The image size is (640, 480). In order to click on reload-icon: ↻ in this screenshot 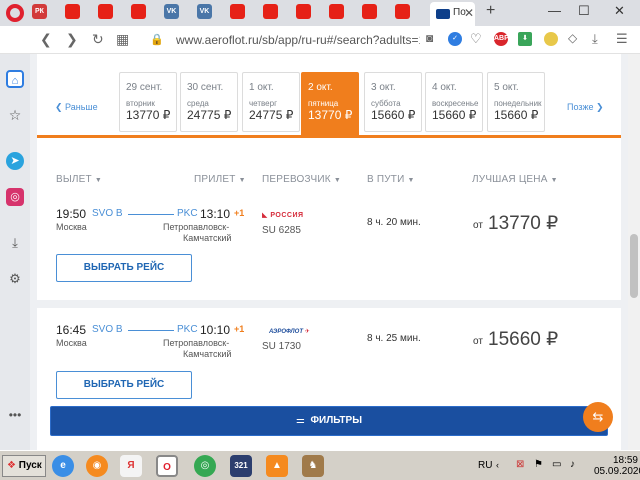, I will do `click(98, 39)`.